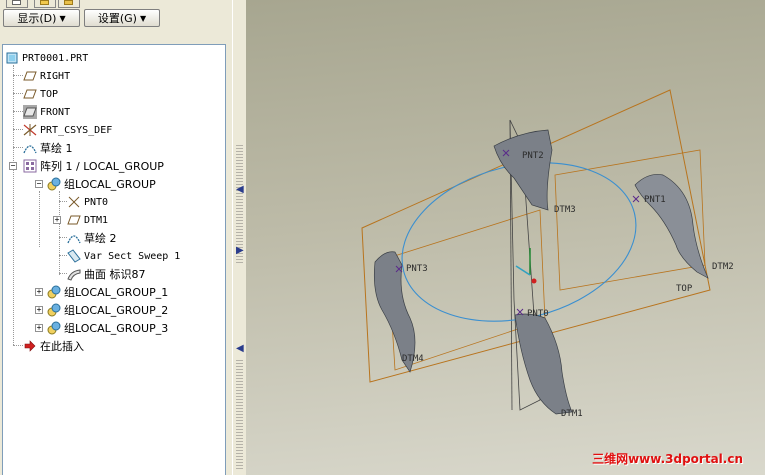 This screenshot has height=475, width=765. I want to click on label-dtm1: DTM1, so click(572, 414).